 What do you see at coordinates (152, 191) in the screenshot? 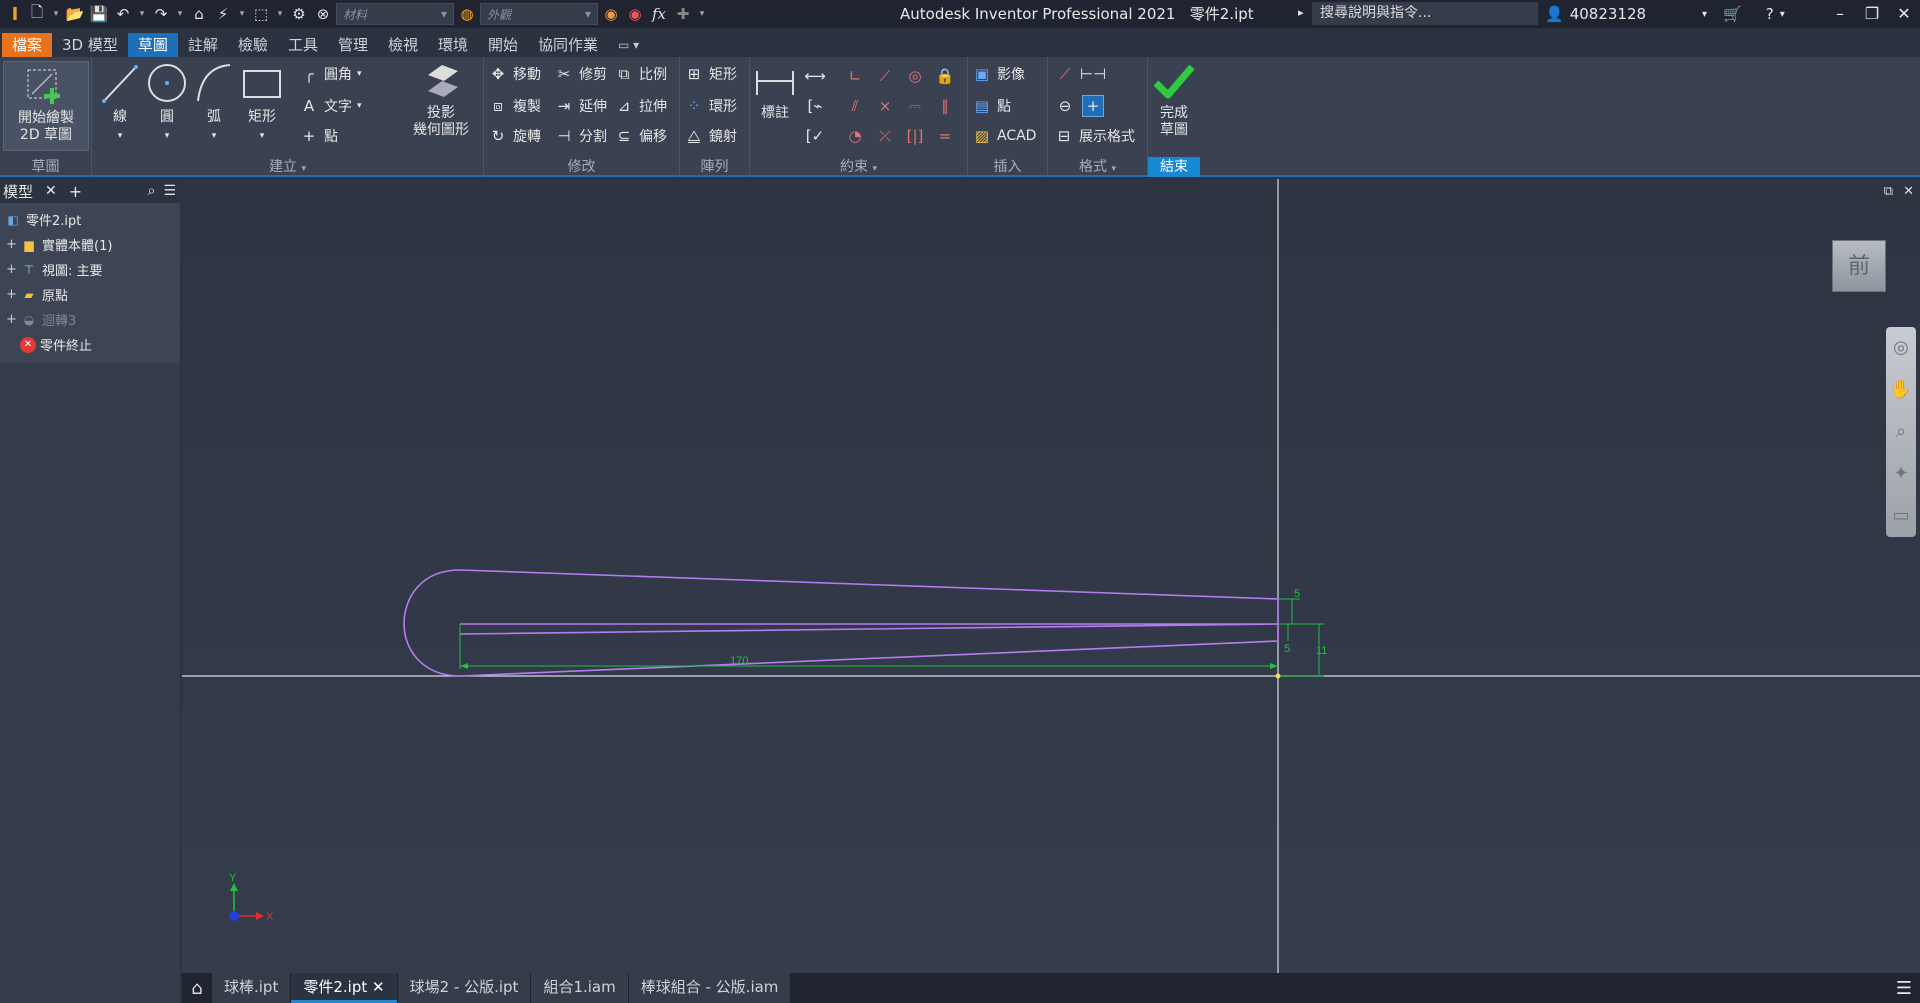
I see `search-icon: ⌕` at bounding box center [152, 191].